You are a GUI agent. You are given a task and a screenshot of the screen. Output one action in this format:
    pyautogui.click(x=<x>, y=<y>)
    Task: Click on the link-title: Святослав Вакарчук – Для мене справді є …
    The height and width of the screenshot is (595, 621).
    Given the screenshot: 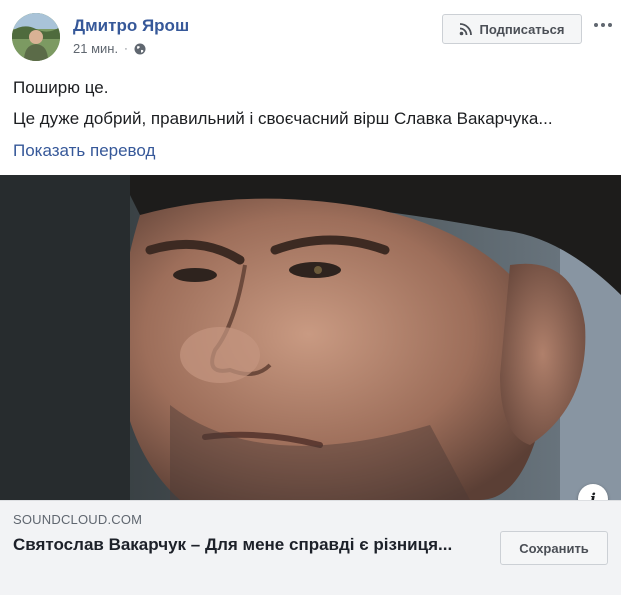 What is the action you would take?
    pyautogui.click(x=233, y=545)
    